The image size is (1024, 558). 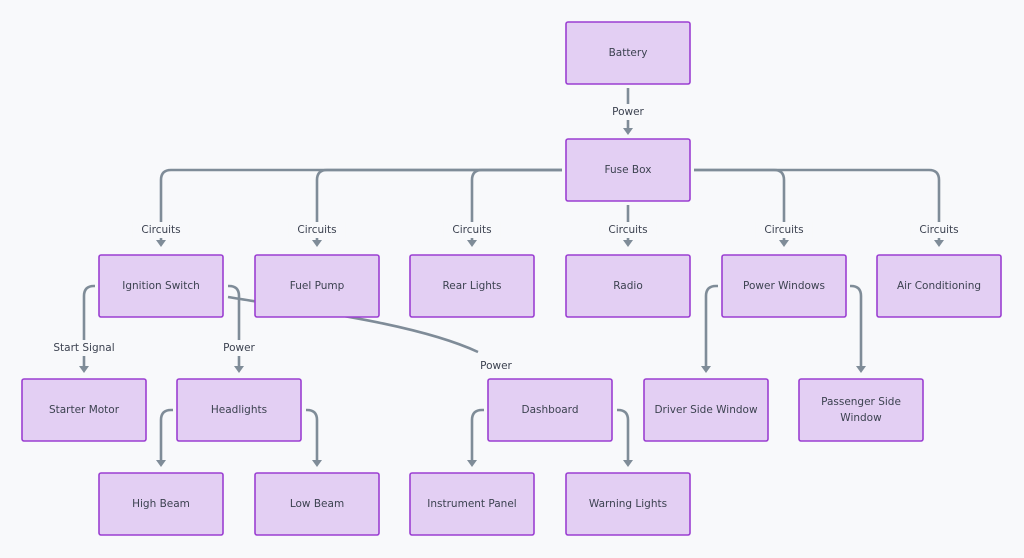 I want to click on node-label: High Beam, so click(x=161, y=504).